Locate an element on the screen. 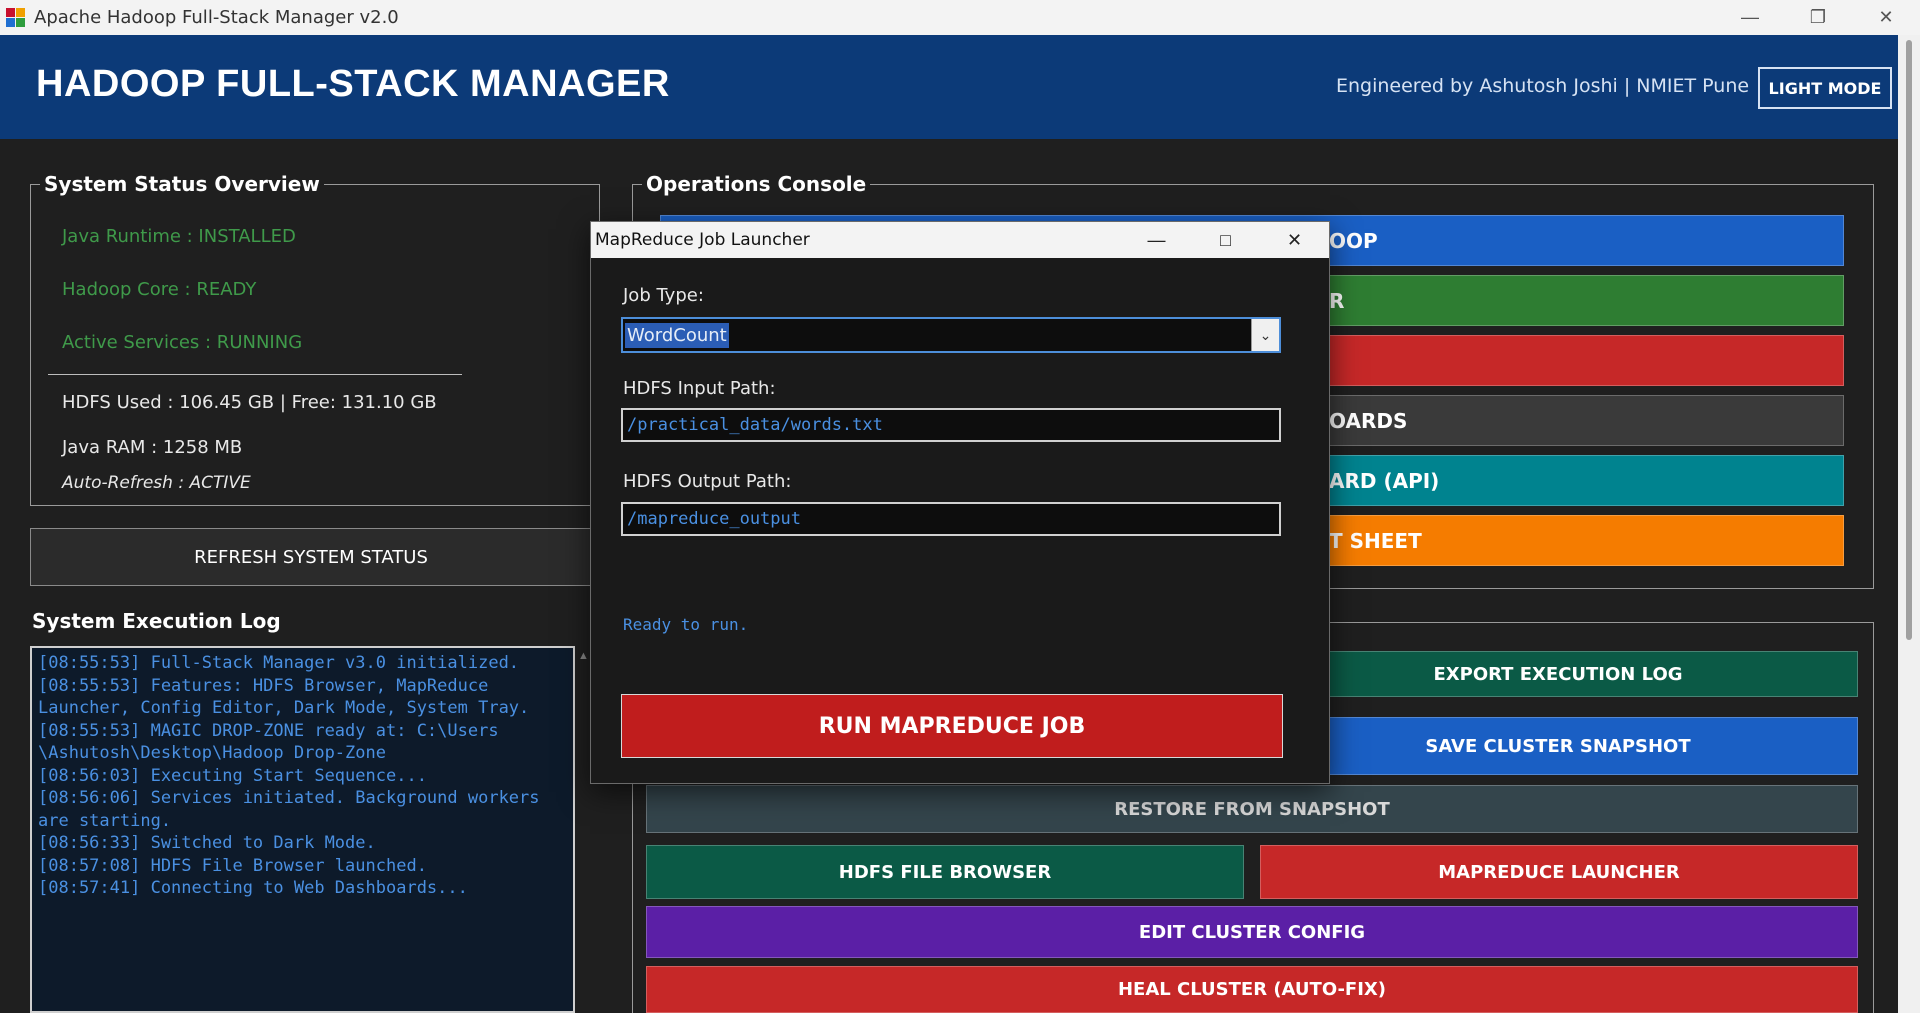 This screenshot has height=1013, width=1920. export-log-button: EXPORT EXECUTION LOG is located at coordinates (1558, 674).